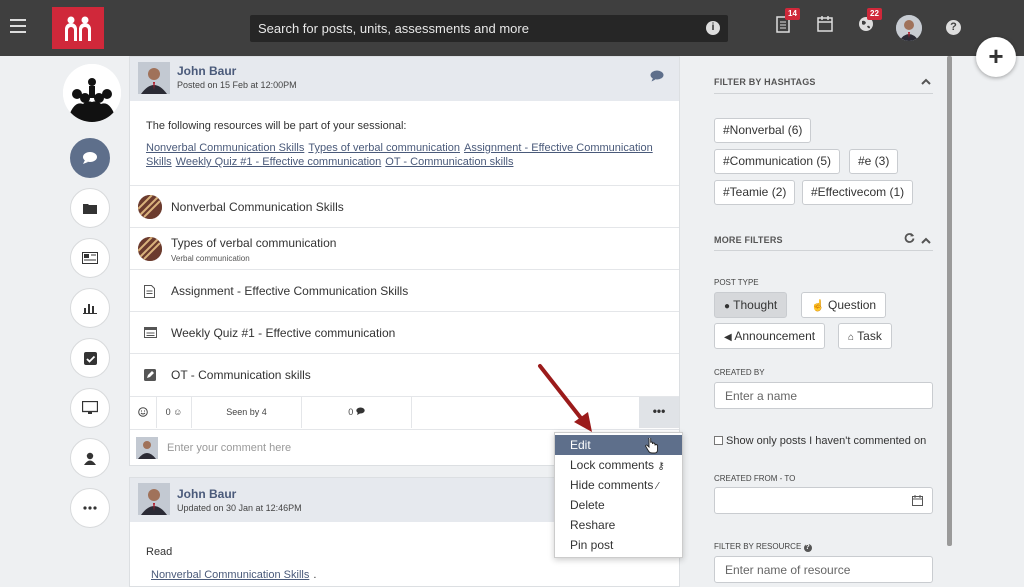 Image resolution: width=1024 pixels, height=587 pixels. I want to click on post-more-button: •••, so click(659, 412).